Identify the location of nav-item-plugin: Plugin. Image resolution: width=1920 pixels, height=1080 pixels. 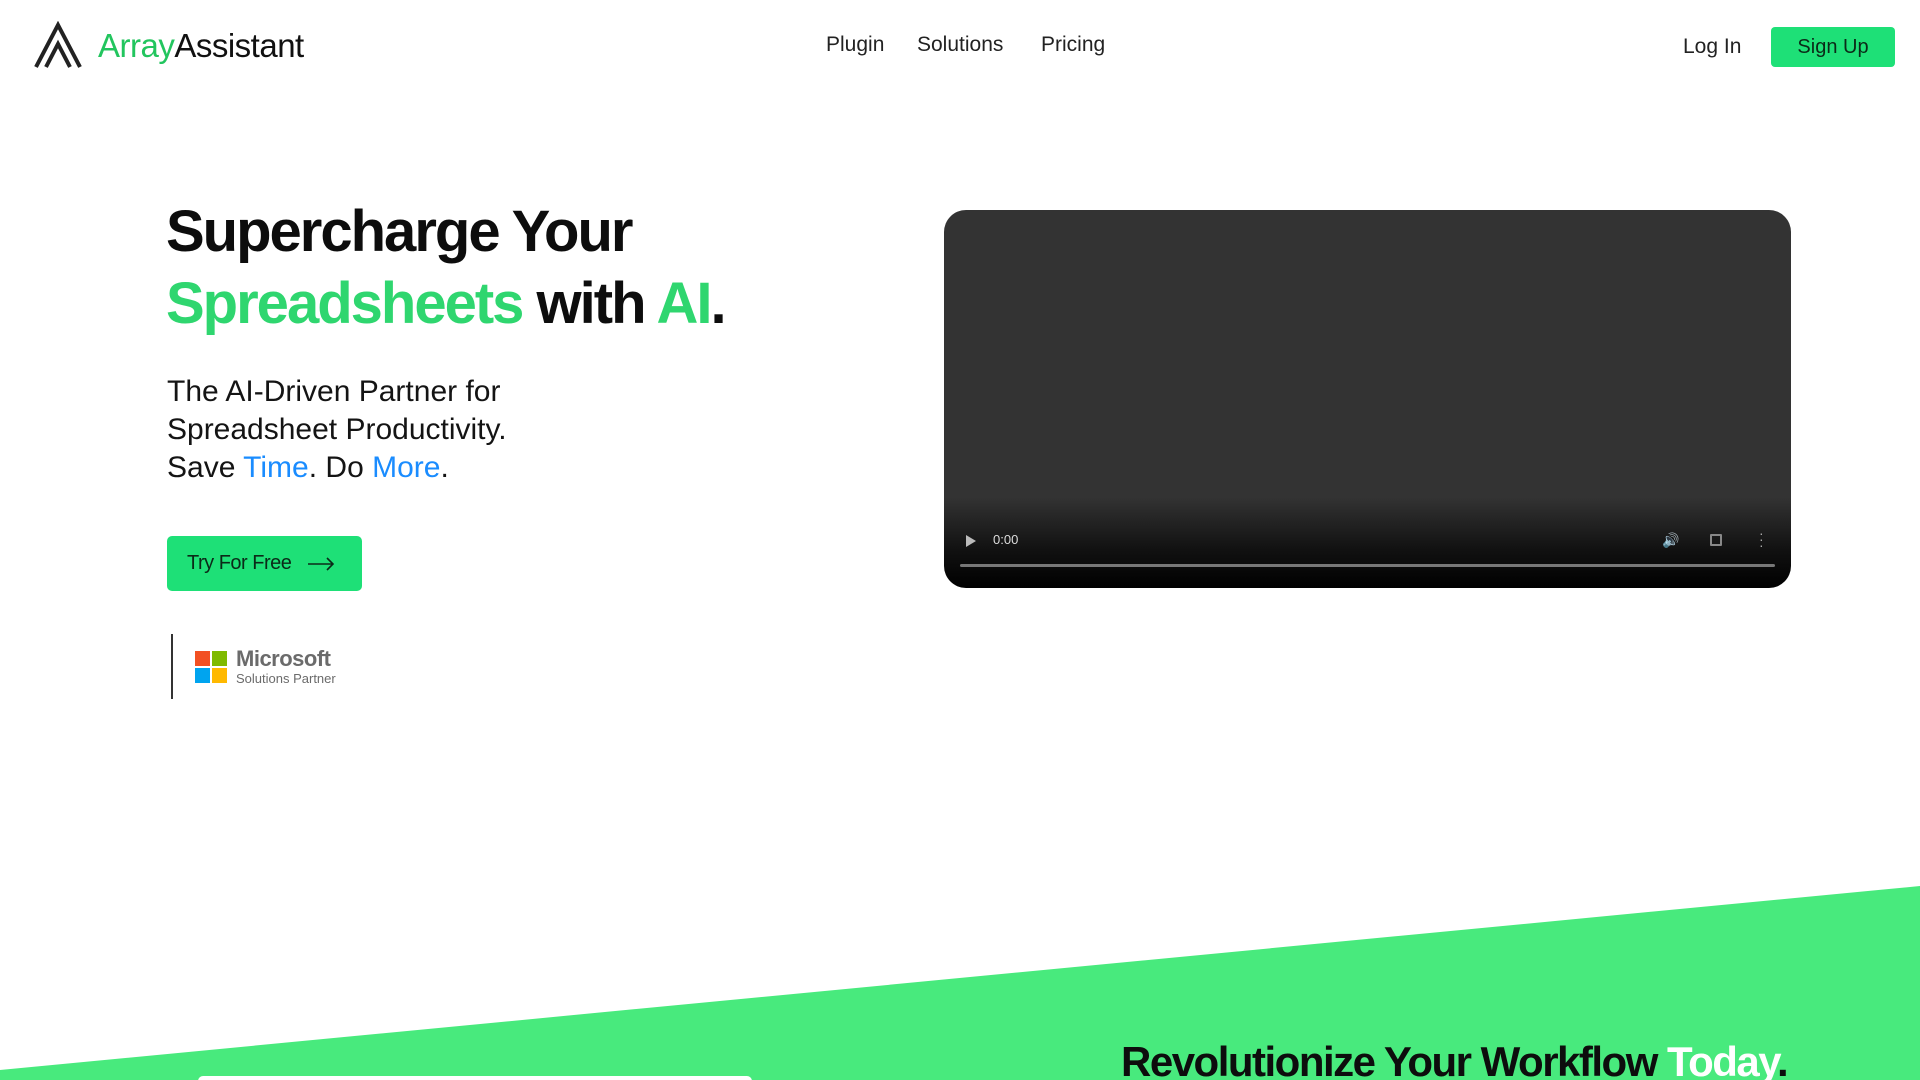
(855, 45).